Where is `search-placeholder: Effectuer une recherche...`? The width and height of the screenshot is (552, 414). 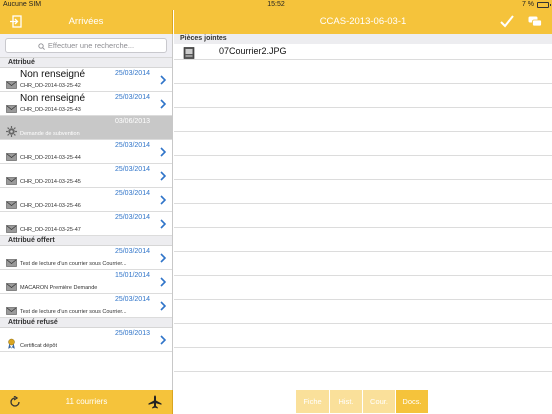
search-placeholder: Effectuer une recherche... is located at coordinates (91, 45).